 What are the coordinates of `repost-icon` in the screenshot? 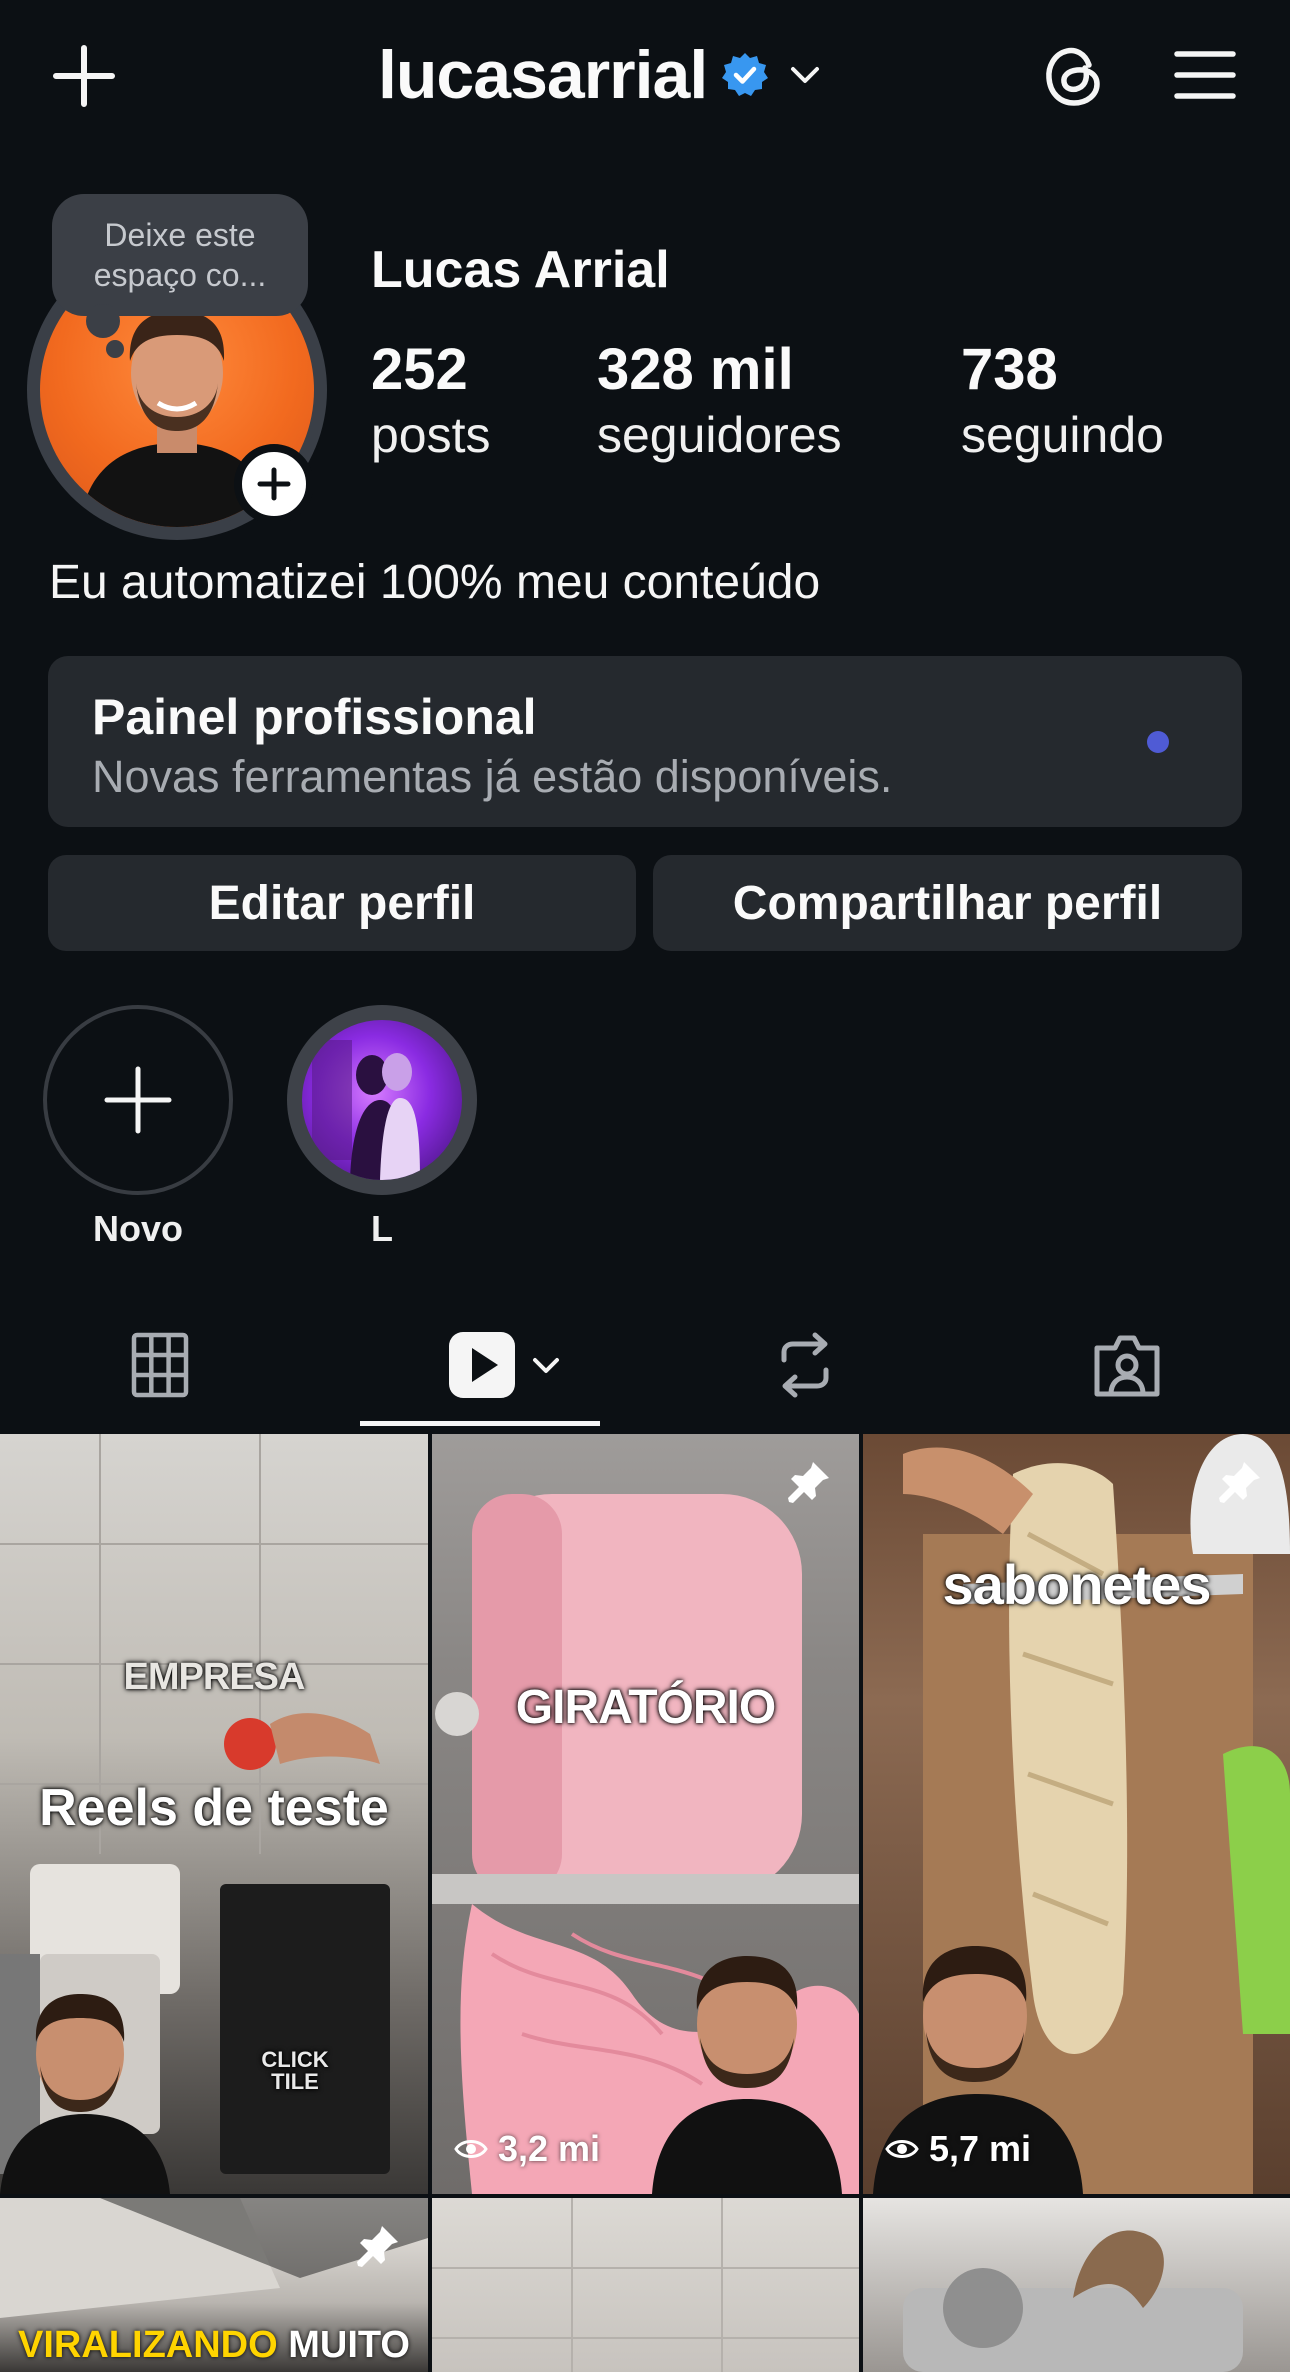 It's located at (805, 1365).